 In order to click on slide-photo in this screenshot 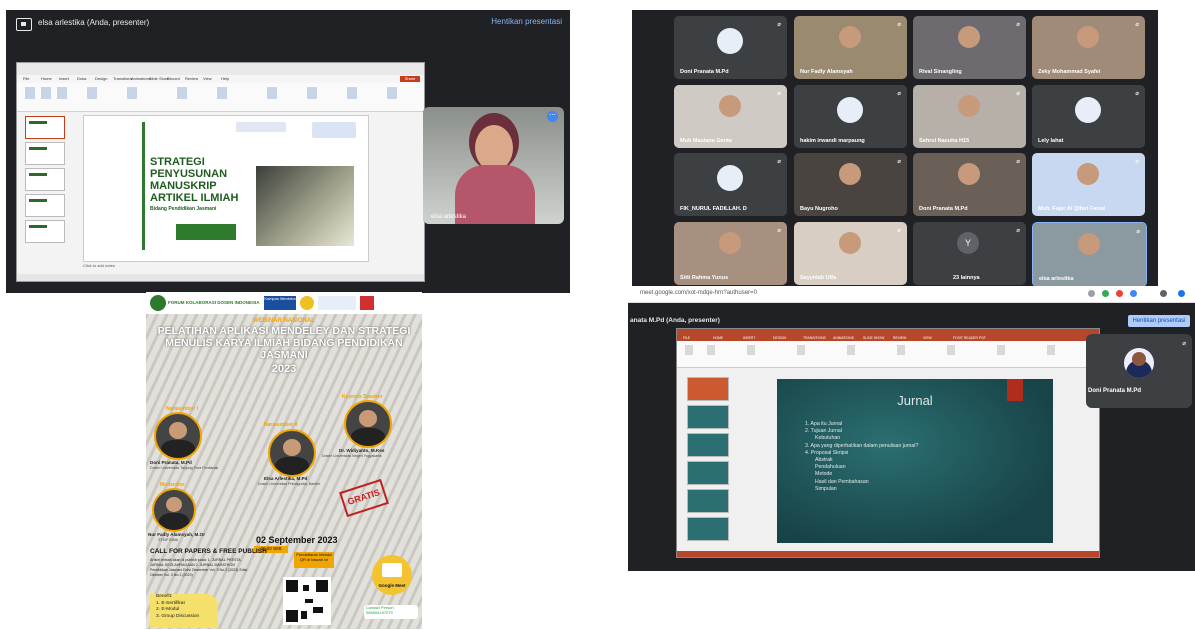, I will do `click(305, 206)`.